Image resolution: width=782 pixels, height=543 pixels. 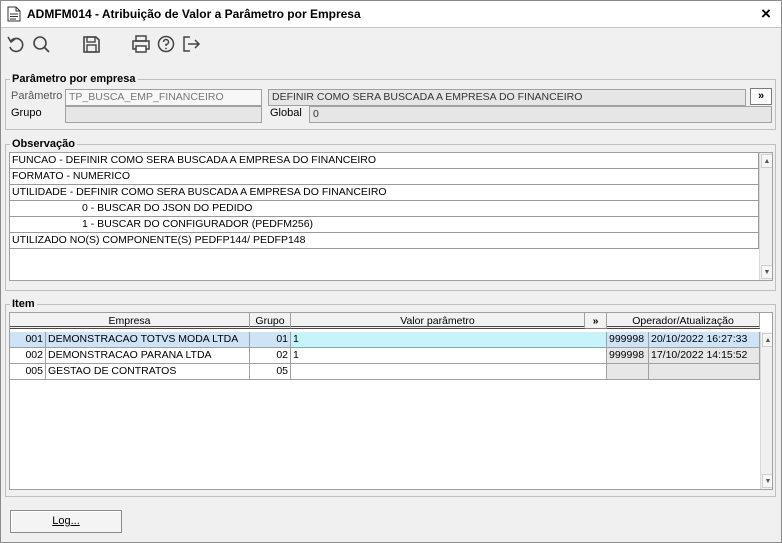 What do you see at coordinates (130, 321) in the screenshot?
I see `header-empresa: Empresa` at bounding box center [130, 321].